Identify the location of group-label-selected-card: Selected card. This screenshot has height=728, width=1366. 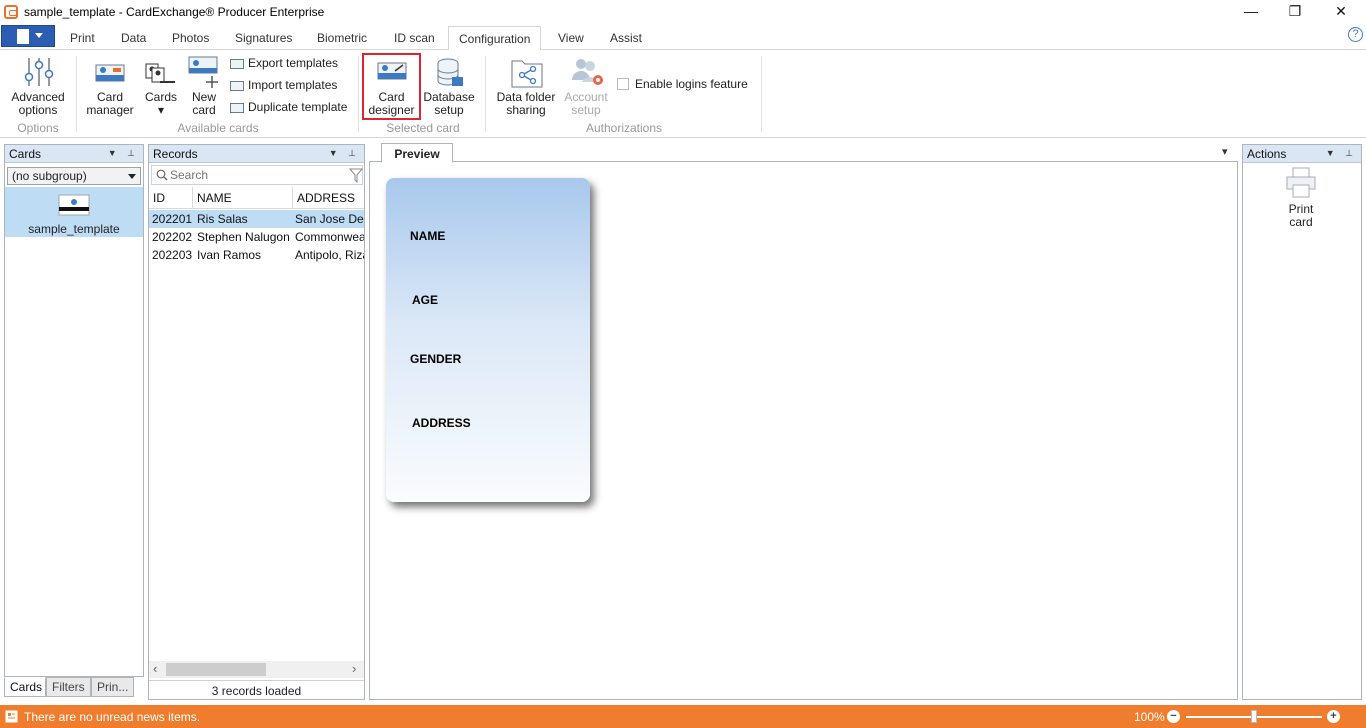
(423, 128).